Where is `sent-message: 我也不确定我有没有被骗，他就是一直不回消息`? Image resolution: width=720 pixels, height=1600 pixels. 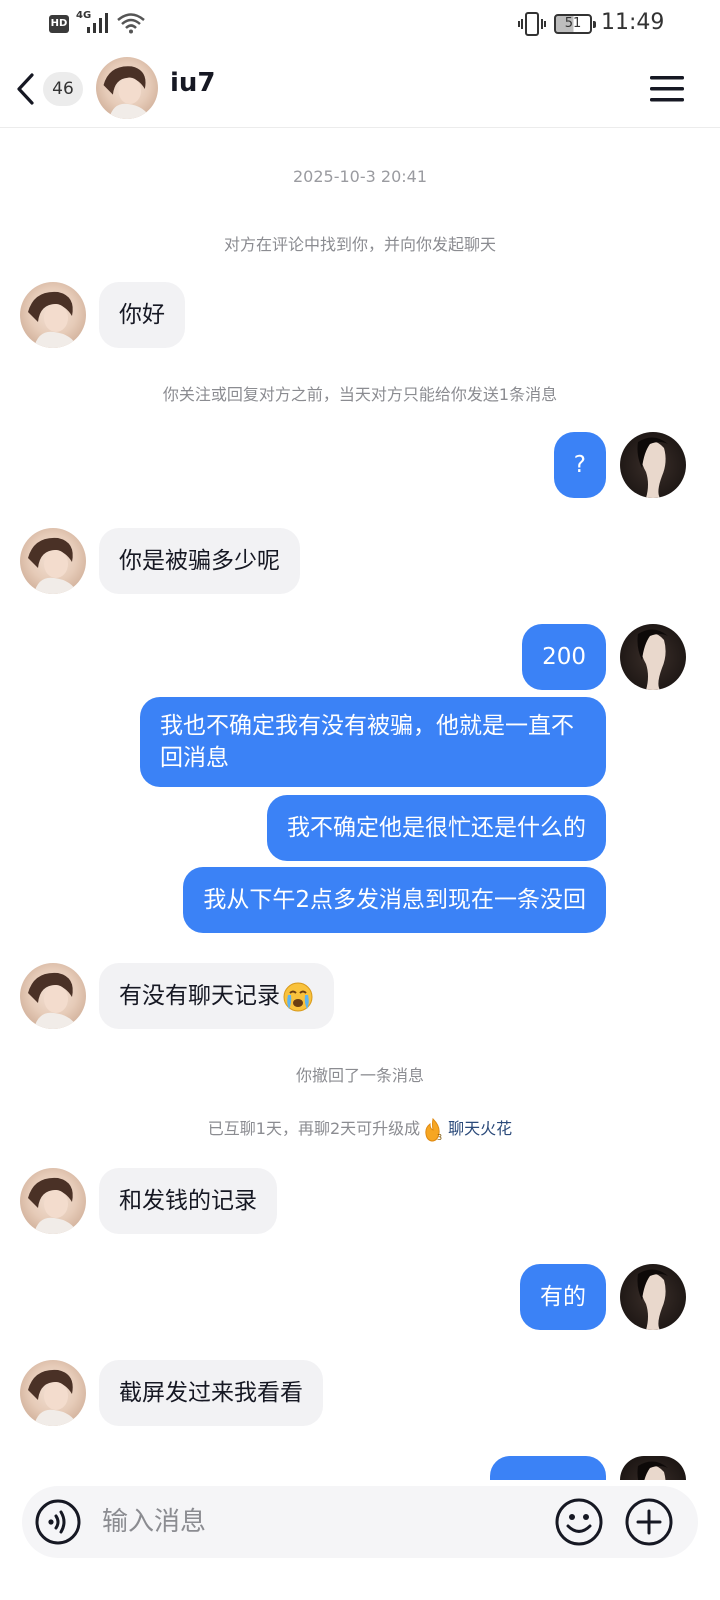
sent-message: 我也不确定我有没有被骗，他就是一直不回消息 is located at coordinates (373, 742).